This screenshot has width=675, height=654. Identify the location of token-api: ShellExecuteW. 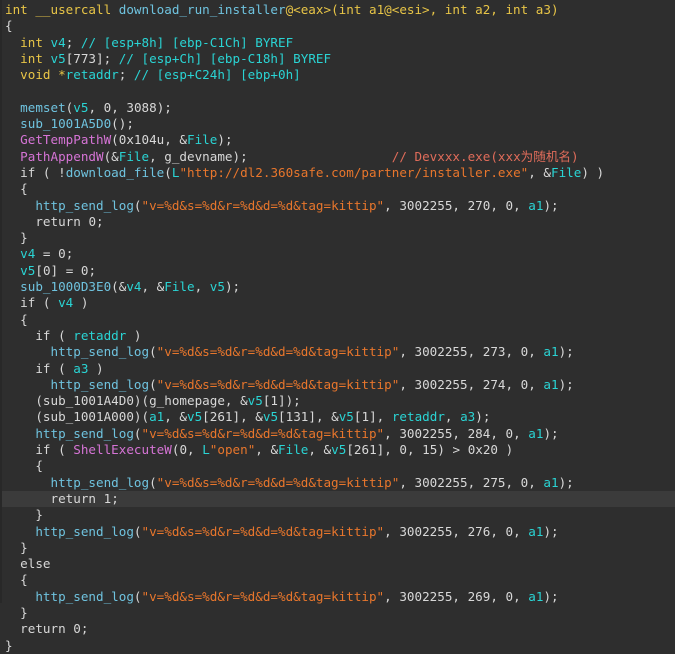
(122, 449).